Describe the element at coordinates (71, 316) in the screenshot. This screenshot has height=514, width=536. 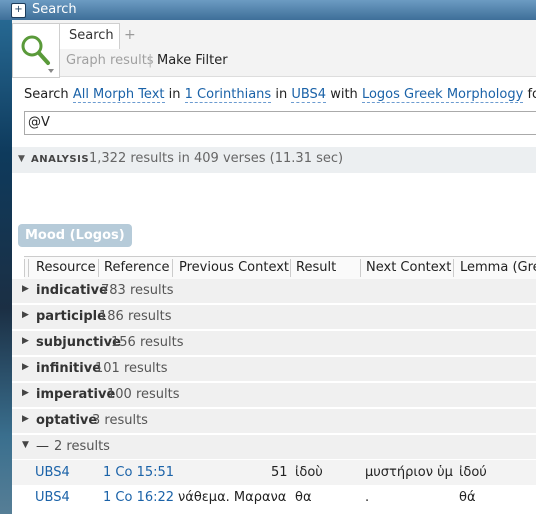
I see `group-name: participle` at that location.